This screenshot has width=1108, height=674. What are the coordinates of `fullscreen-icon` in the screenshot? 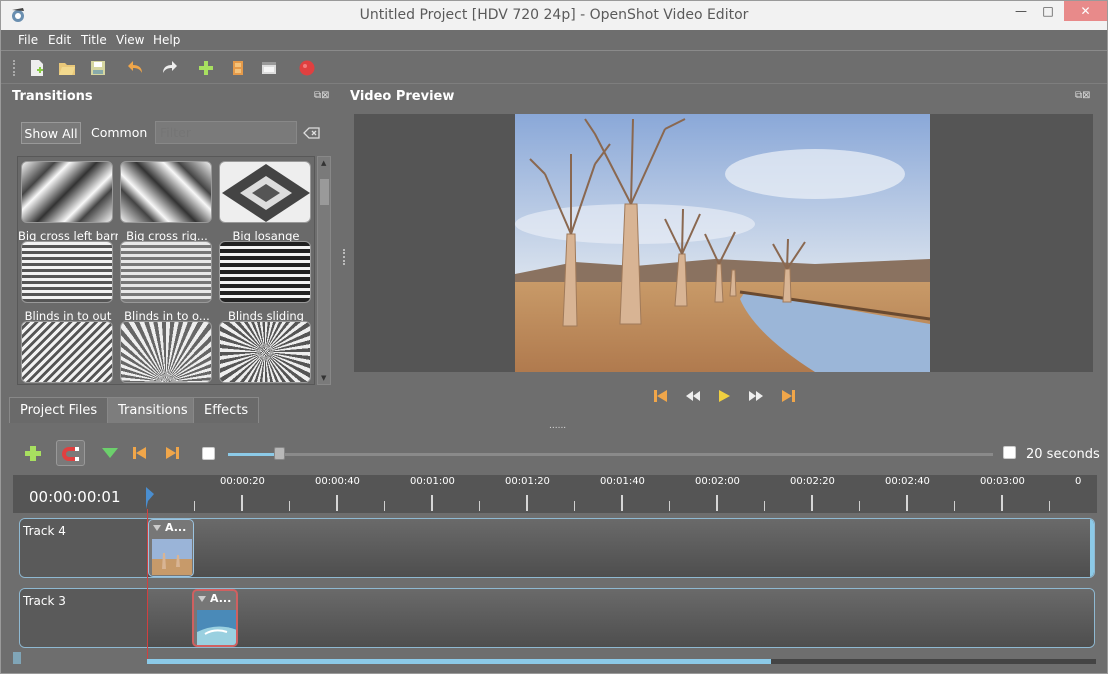 It's located at (269, 68).